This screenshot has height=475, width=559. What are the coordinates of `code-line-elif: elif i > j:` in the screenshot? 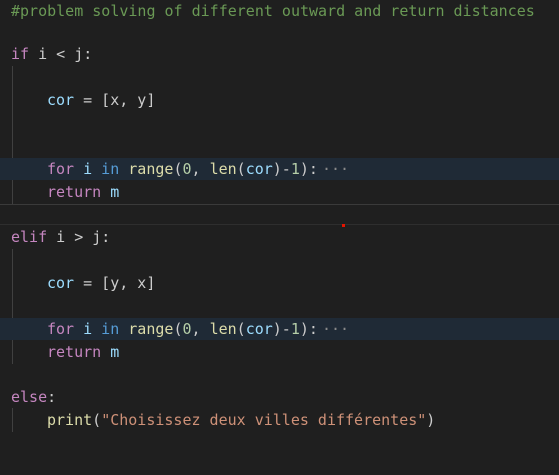 It's located at (279, 237).